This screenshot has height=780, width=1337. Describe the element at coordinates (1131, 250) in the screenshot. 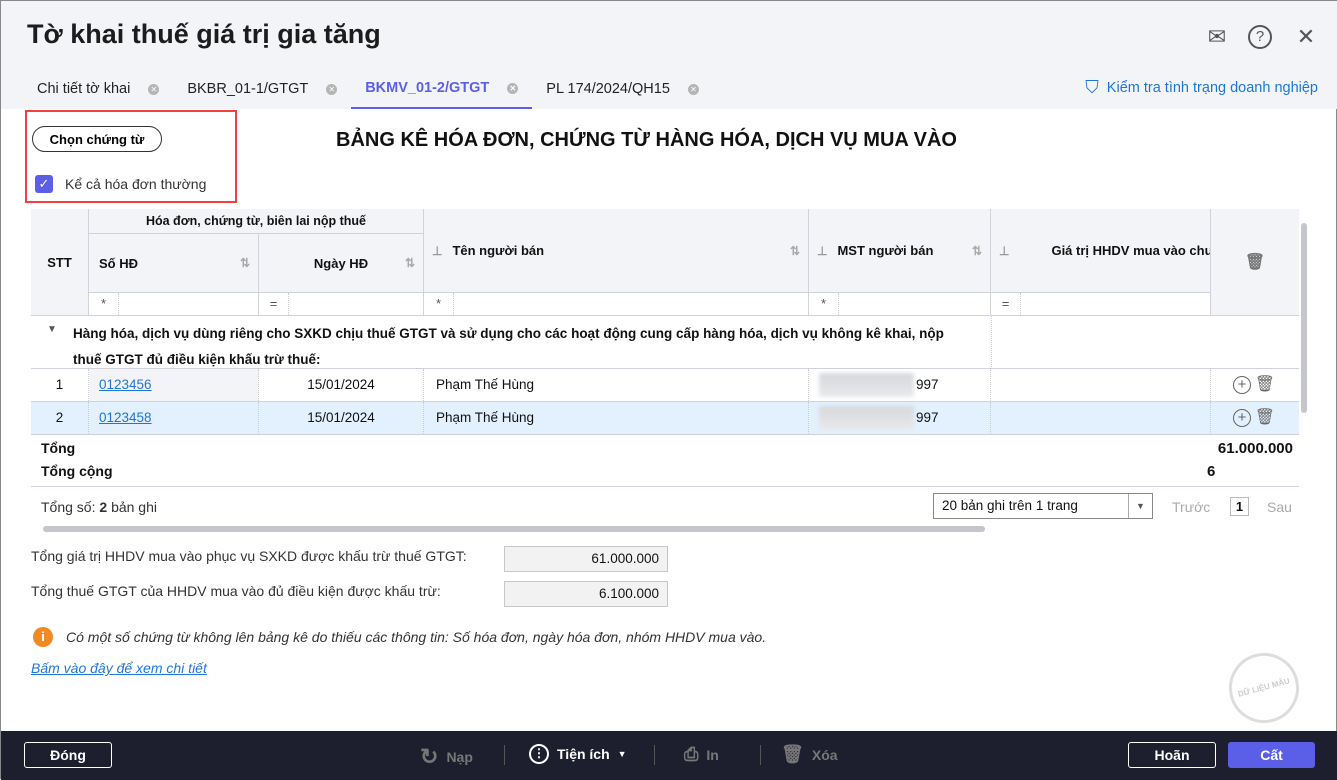

I see `col-label: Giá trị HHDV mua vào chu` at that location.